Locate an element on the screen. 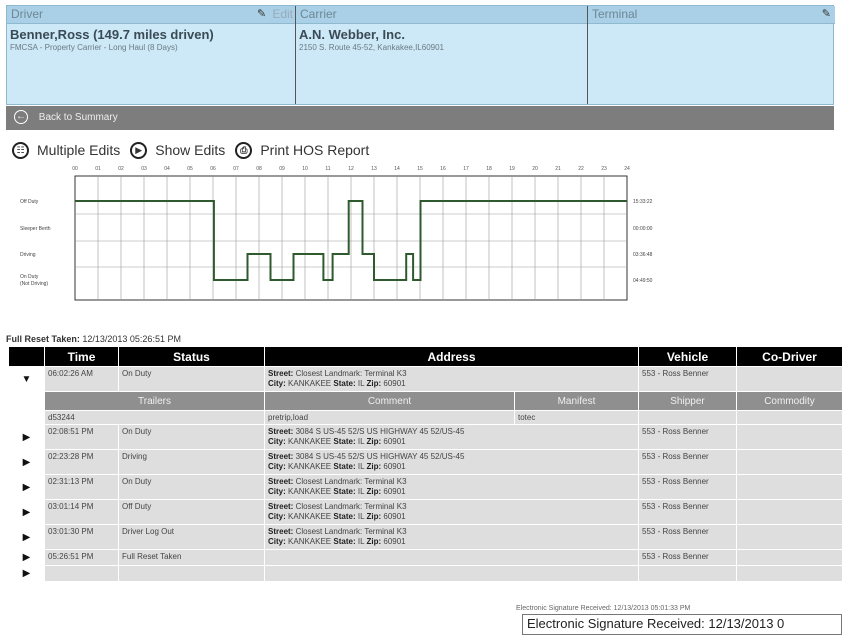  commodity-header: Commodity is located at coordinates (789, 401).